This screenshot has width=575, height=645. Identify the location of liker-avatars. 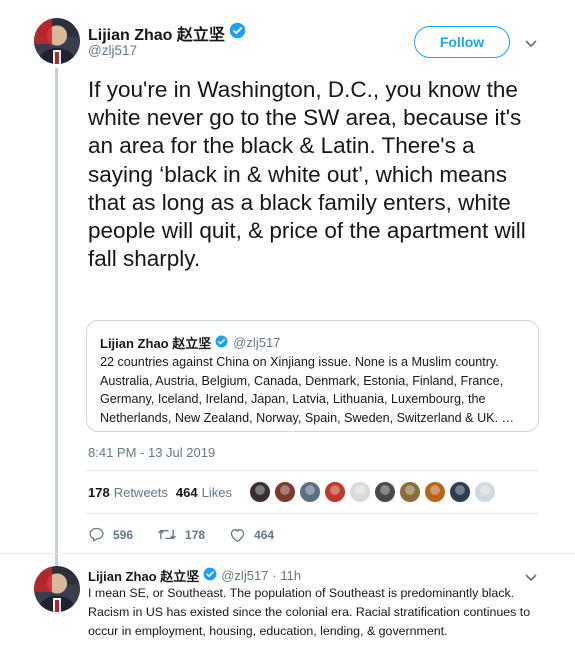
(374, 492).